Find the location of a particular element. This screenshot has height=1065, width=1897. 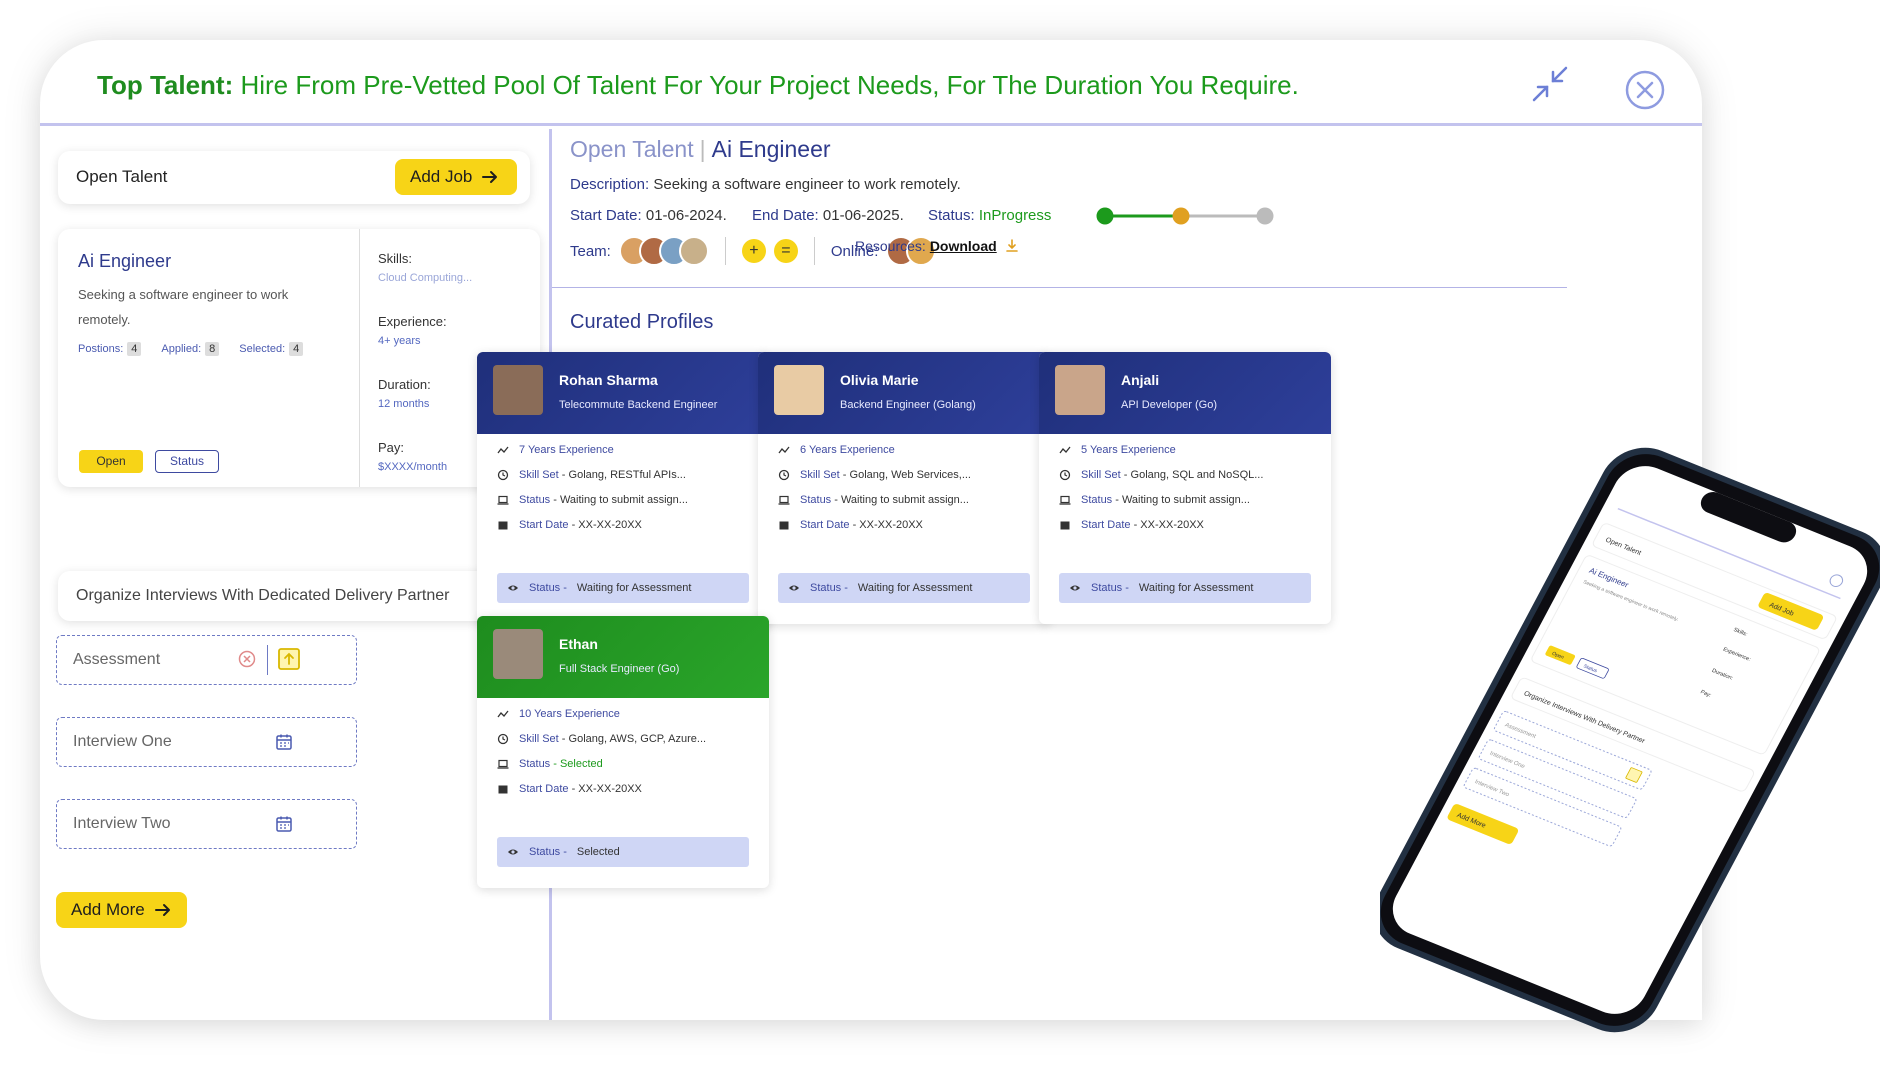

assessment-field: Assessment is located at coordinates (206, 660).